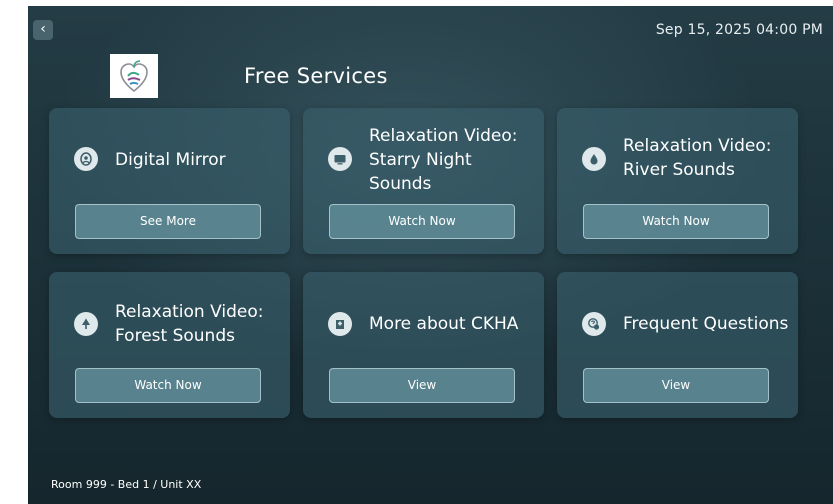 The width and height of the screenshot is (833, 504). What do you see at coordinates (340, 324) in the screenshot?
I see `hospital-building-icon` at bounding box center [340, 324].